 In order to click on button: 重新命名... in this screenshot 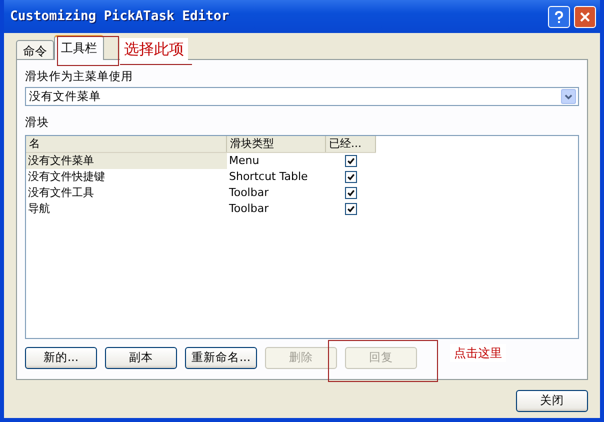, I will do `click(221, 358)`.